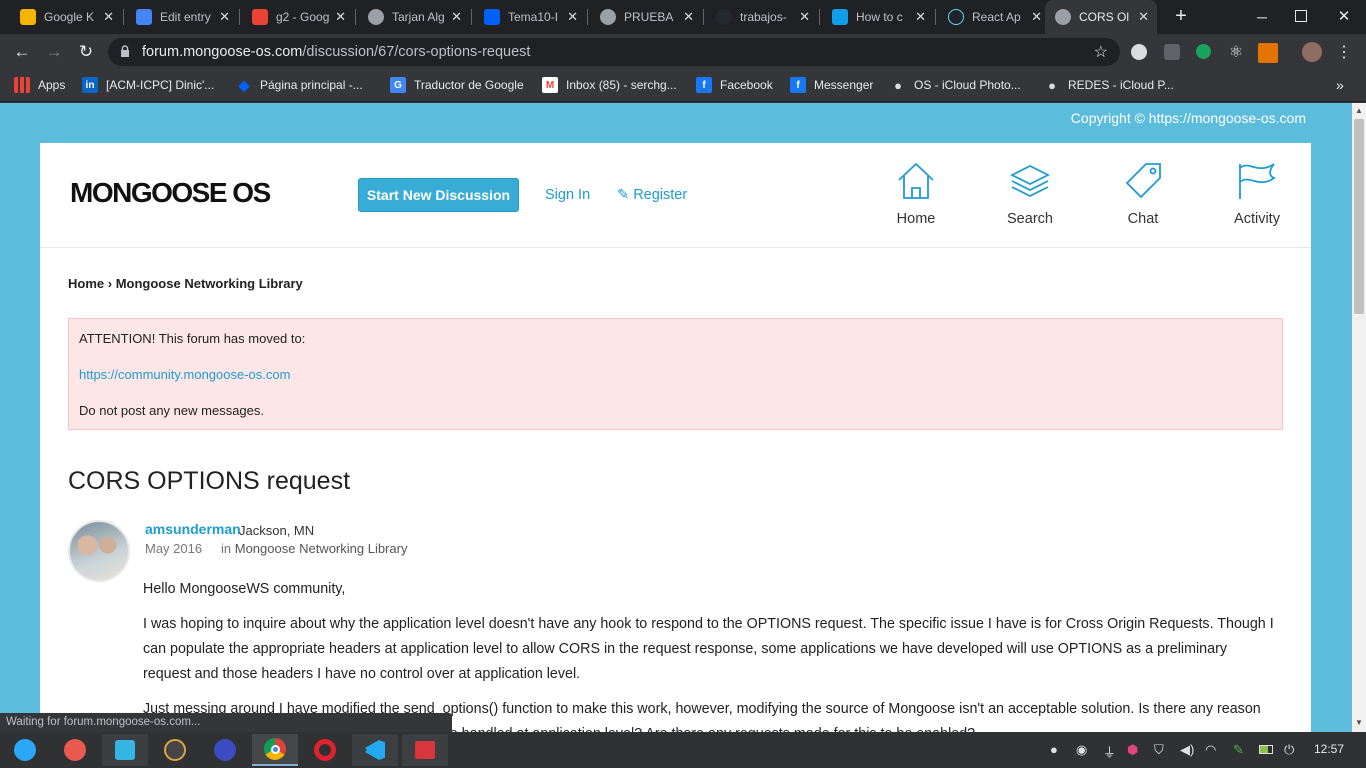  I want to click on post-date: May 2016, so click(173, 548).